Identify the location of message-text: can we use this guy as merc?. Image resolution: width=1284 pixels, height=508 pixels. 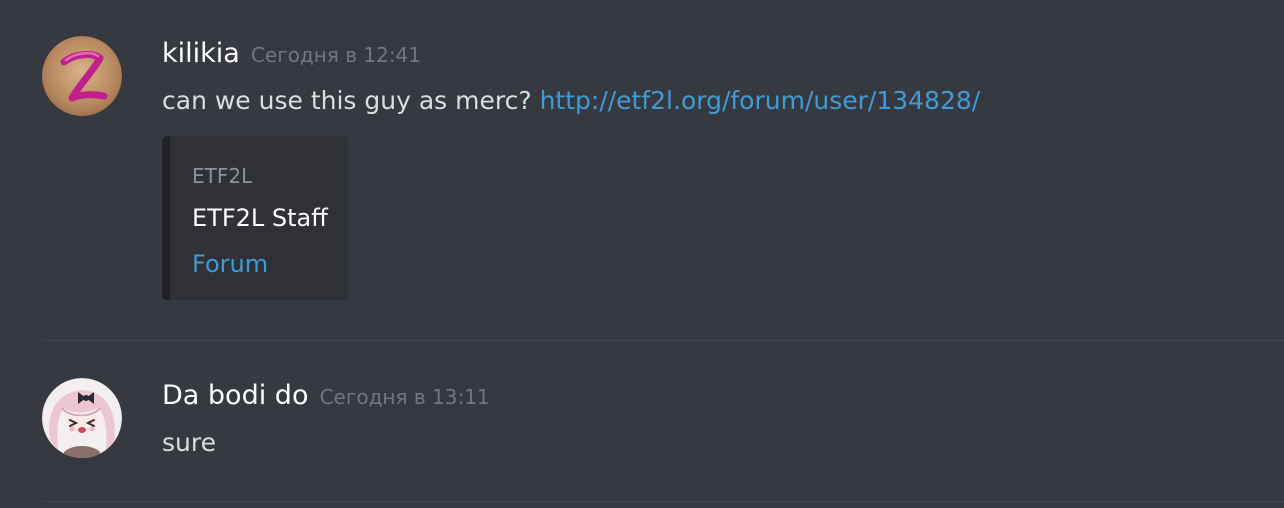
(351, 100).